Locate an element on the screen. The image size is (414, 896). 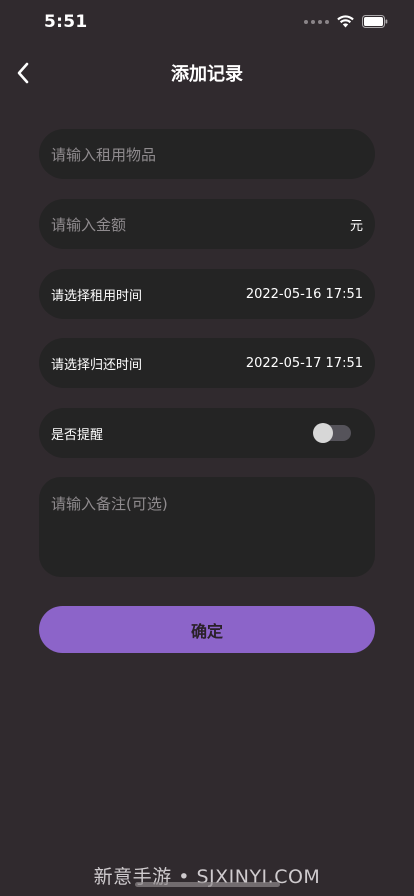
toggle-knob is located at coordinates (323, 433).